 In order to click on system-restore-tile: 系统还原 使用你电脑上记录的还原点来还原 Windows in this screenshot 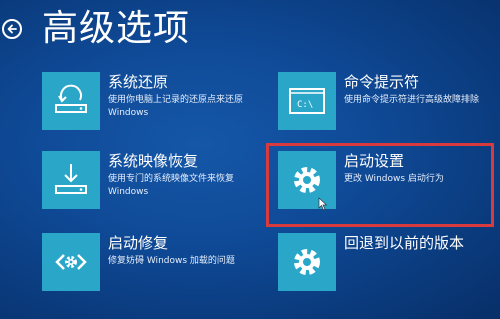, I will do `click(152, 101)`.